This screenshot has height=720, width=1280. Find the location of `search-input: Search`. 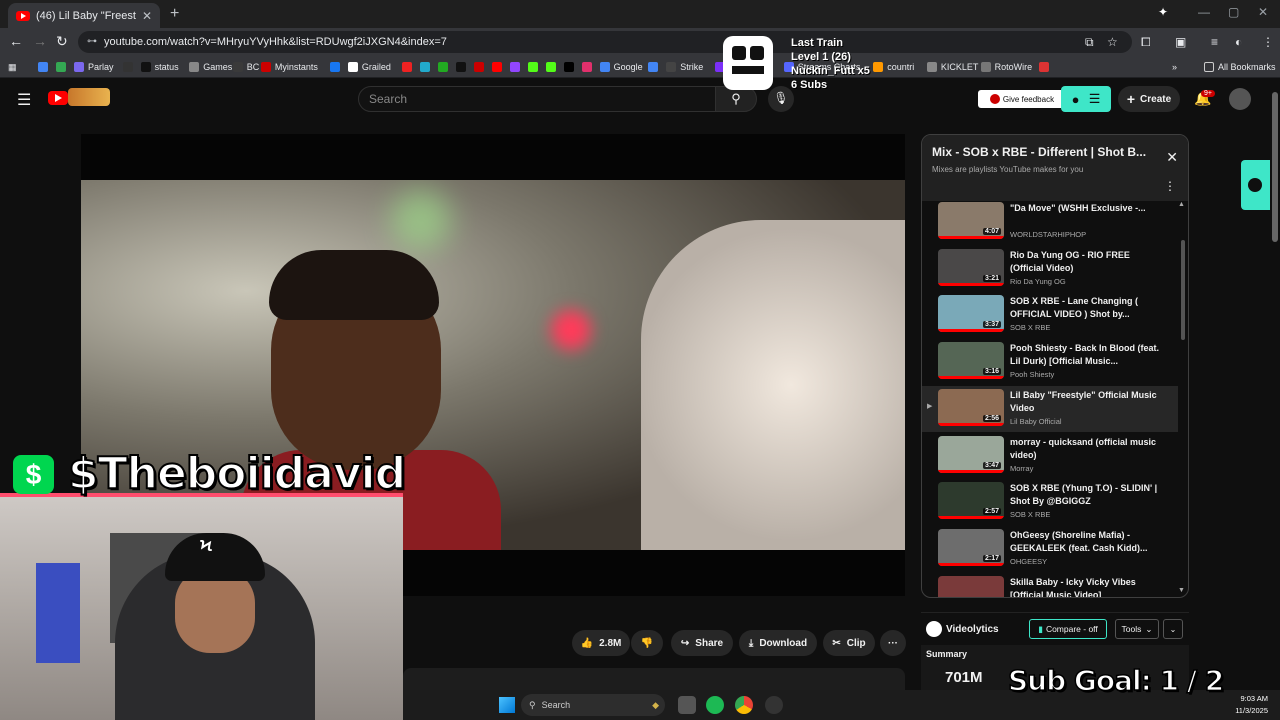

search-input: Search is located at coordinates (537, 99).